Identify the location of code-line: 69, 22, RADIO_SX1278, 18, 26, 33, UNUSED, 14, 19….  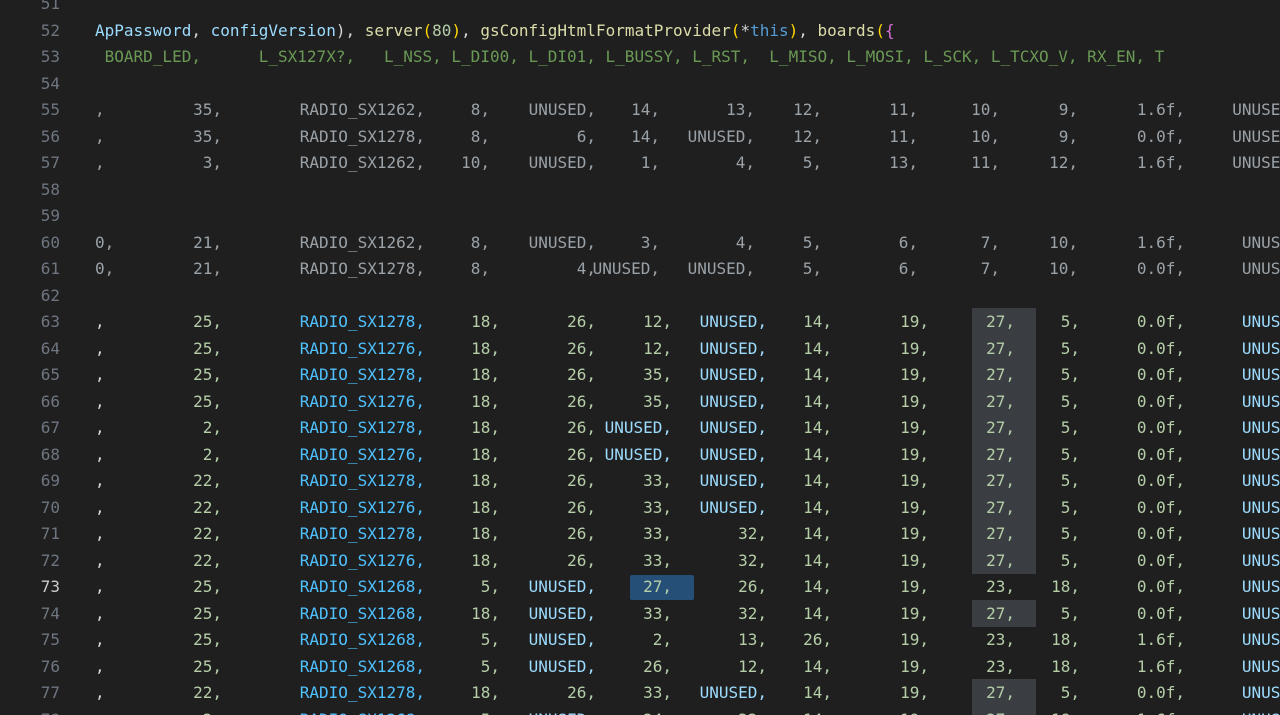
(640, 481).